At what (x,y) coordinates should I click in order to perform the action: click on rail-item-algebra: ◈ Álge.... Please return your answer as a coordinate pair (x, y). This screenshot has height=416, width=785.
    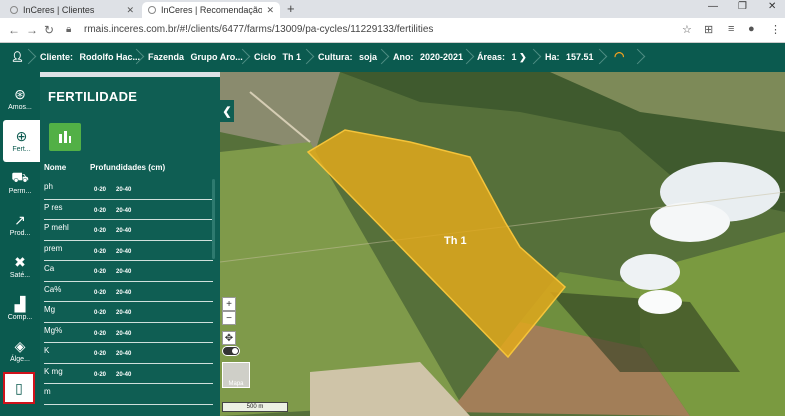
    Looking at the image, I should click on (20, 351).